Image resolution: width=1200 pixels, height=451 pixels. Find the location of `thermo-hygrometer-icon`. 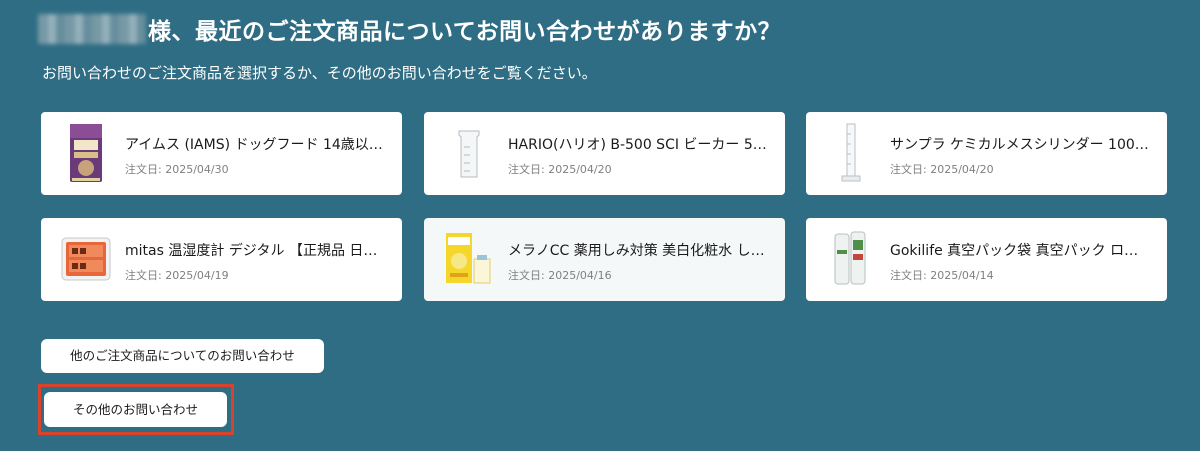

thermo-hygrometer-icon is located at coordinates (86, 259).